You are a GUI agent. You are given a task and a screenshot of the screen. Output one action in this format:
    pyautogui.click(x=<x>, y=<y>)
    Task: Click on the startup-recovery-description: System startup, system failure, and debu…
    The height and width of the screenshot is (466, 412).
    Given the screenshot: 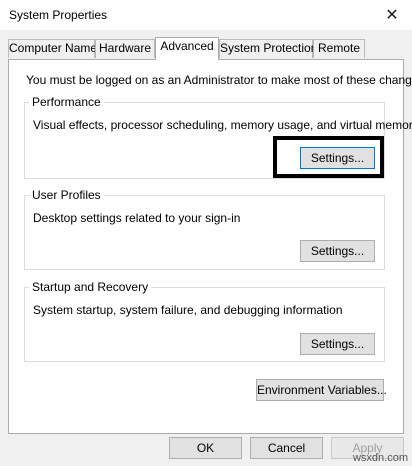 What is the action you would take?
    pyautogui.click(x=188, y=310)
    